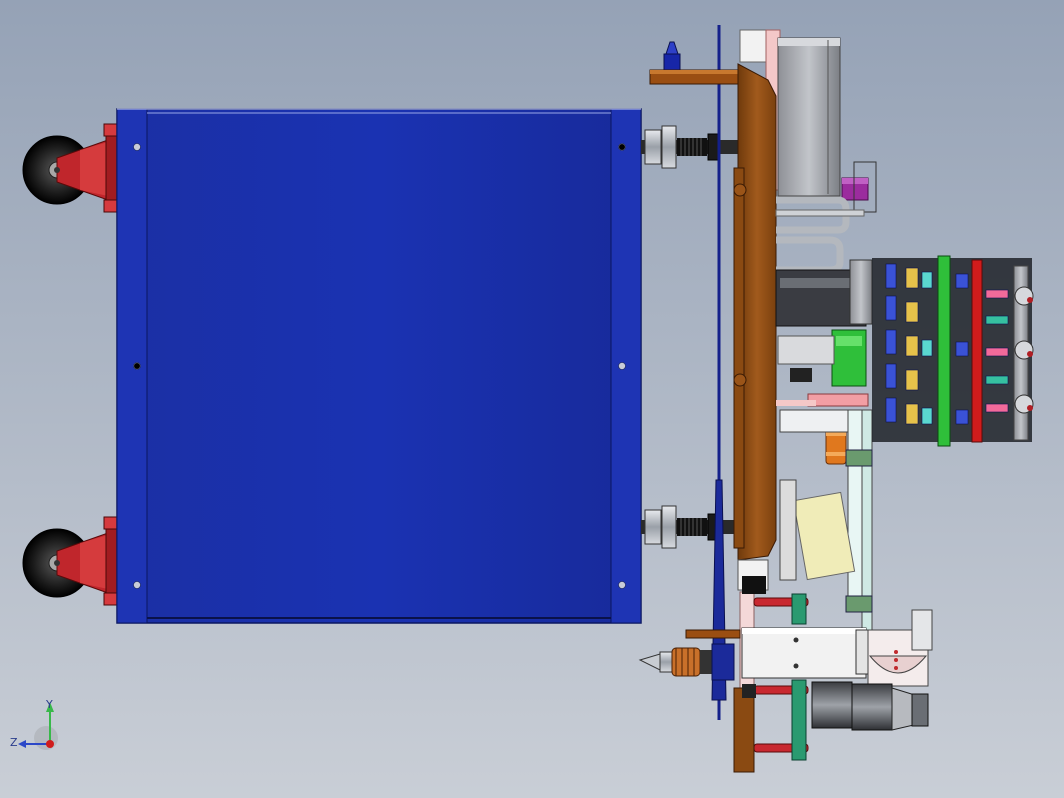  What do you see at coordinates (686, 662) in the screenshot?
I see `nozzle-assembly` at bounding box center [686, 662].